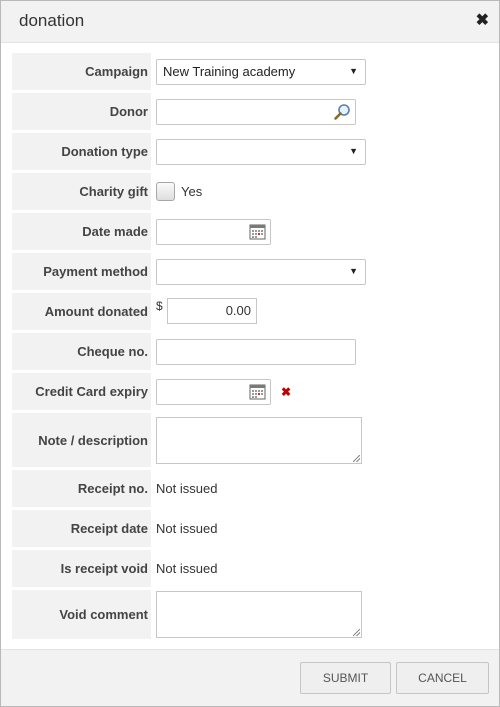  Describe the element at coordinates (213, 231) in the screenshot. I see `date-made-input` at that location.